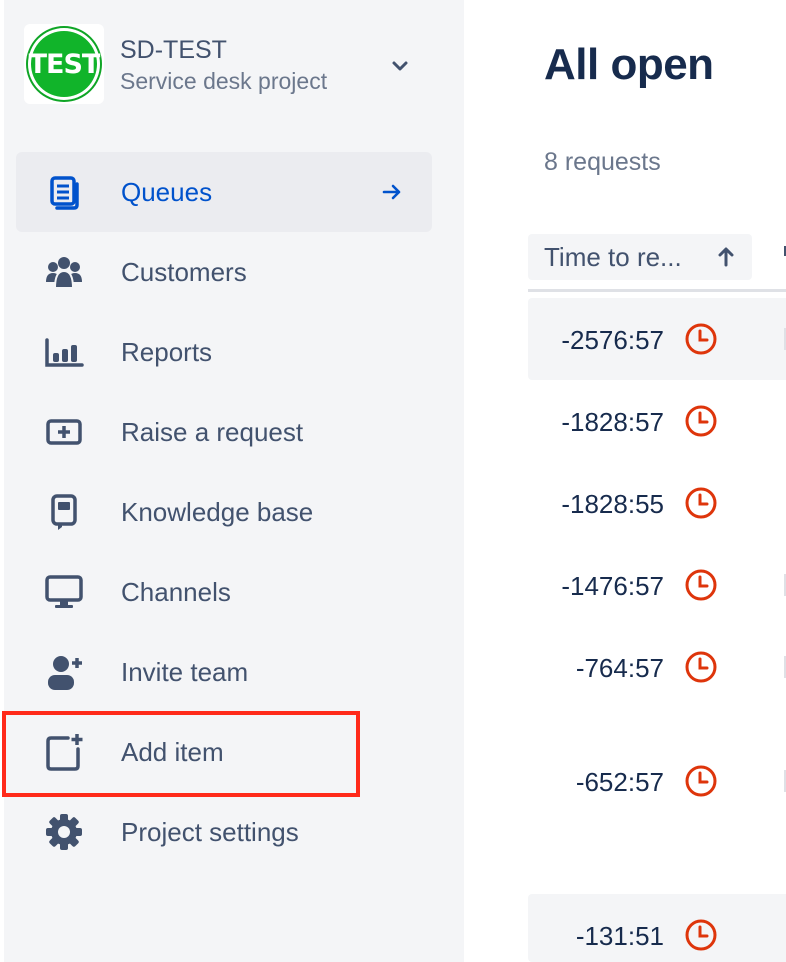 The width and height of the screenshot is (786, 962). I want to click on table-row: -131:51, so click(657, 928).